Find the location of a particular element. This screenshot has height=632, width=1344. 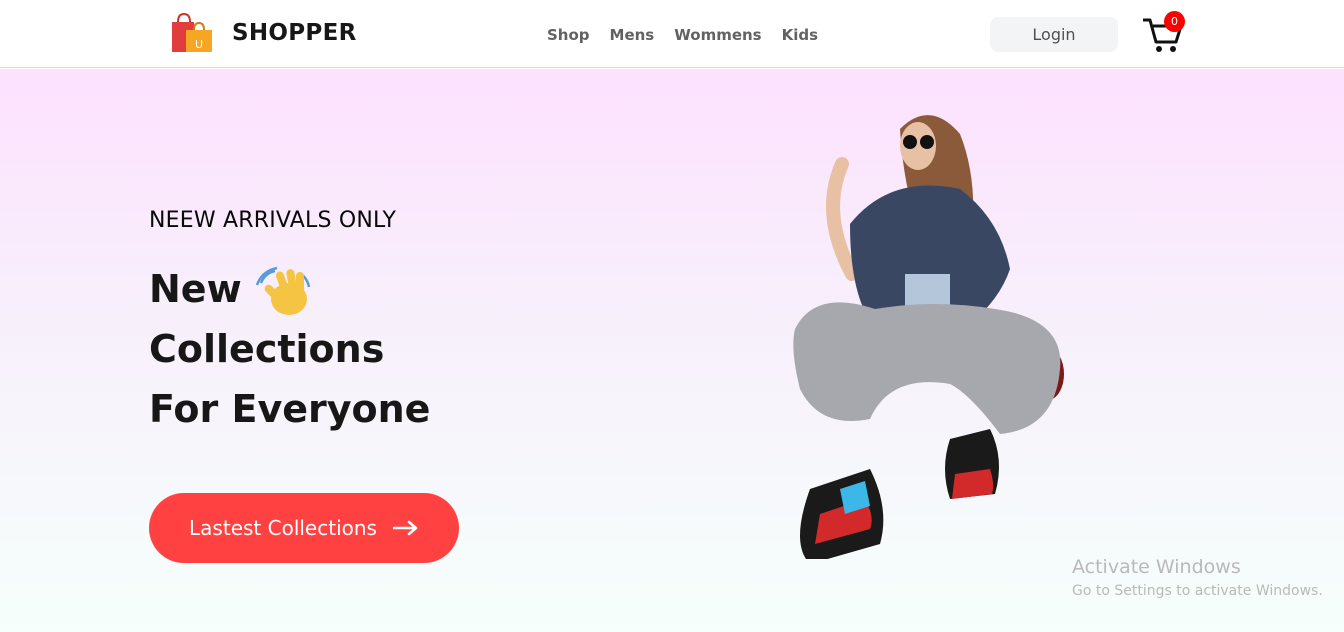

nav-menu: Shop Mens Wommens Kids is located at coordinates (682, 35).